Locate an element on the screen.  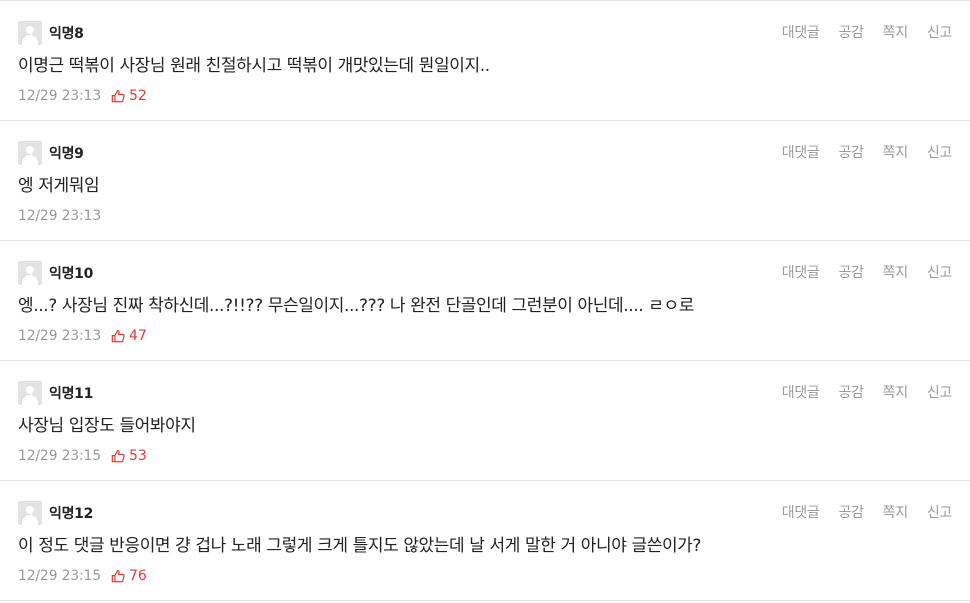
comment-nickname: 익명10 is located at coordinates (71, 274).